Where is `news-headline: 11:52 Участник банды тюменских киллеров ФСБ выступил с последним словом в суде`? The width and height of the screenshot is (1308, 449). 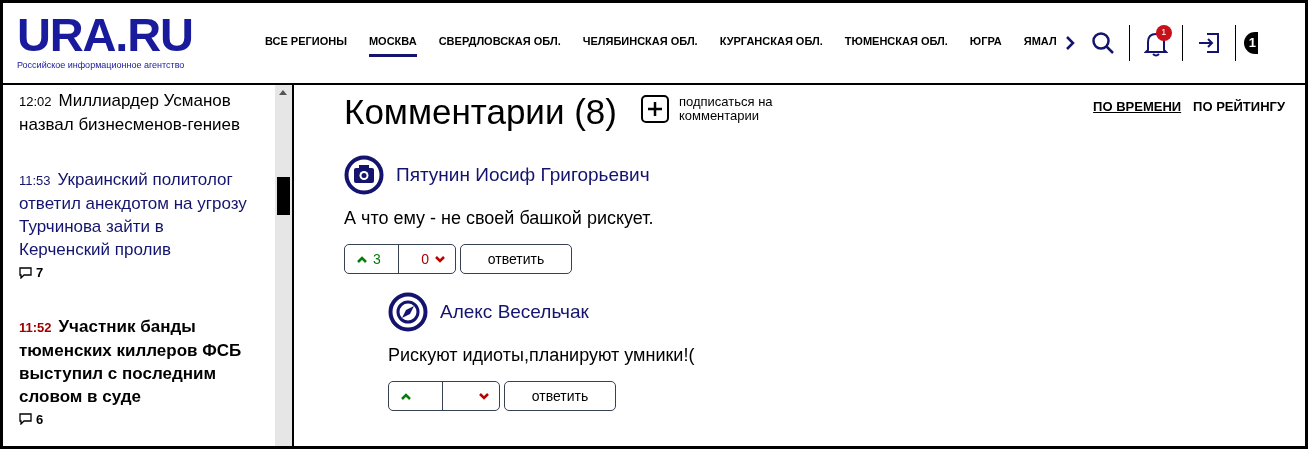 news-headline: 11:52 Участник банды тюменских киллеров ФСБ выступил с последним словом в суде is located at coordinates (139, 361).